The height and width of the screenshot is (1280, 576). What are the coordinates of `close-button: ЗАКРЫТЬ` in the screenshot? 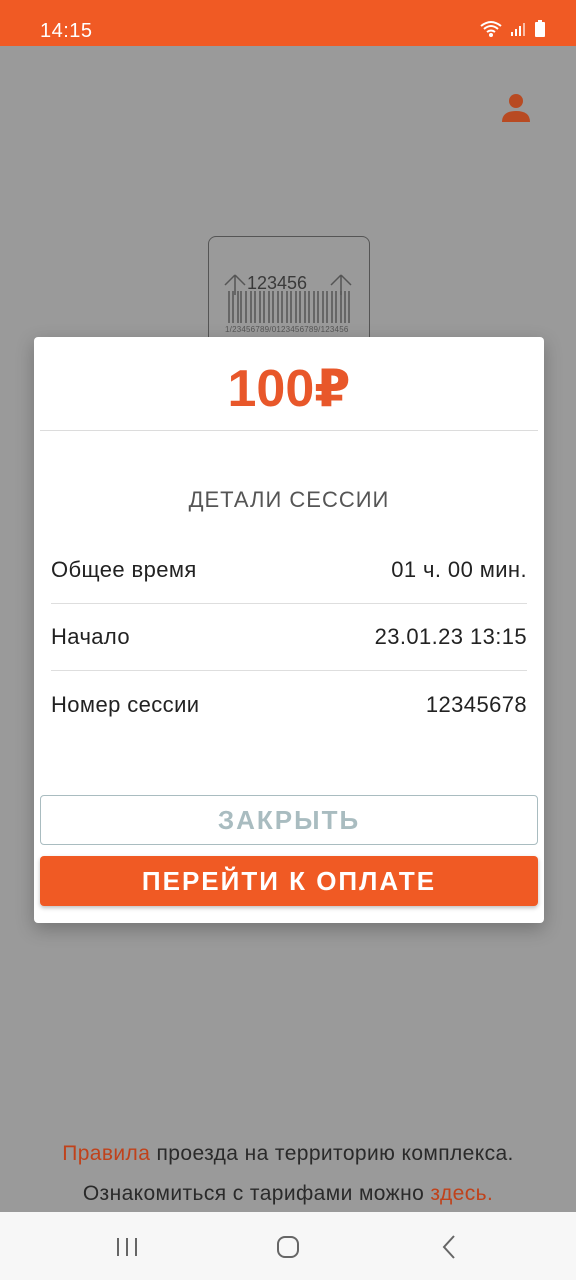 It's located at (289, 820).